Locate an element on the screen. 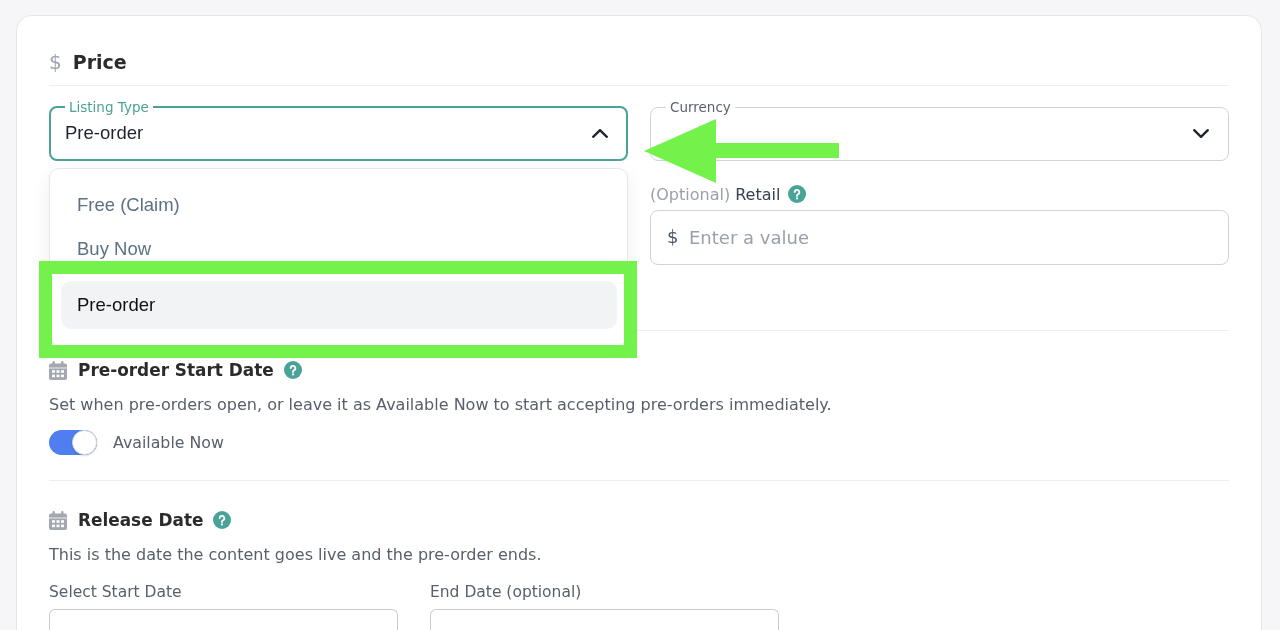 This screenshot has width=1280, height=630. field-label: End Date (optional) is located at coordinates (506, 592).